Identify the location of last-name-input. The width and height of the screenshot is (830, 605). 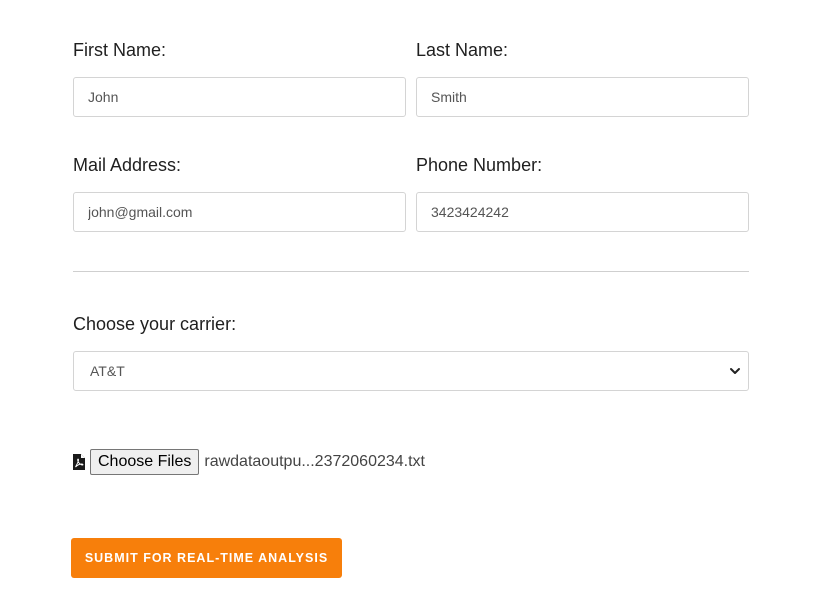
(582, 97).